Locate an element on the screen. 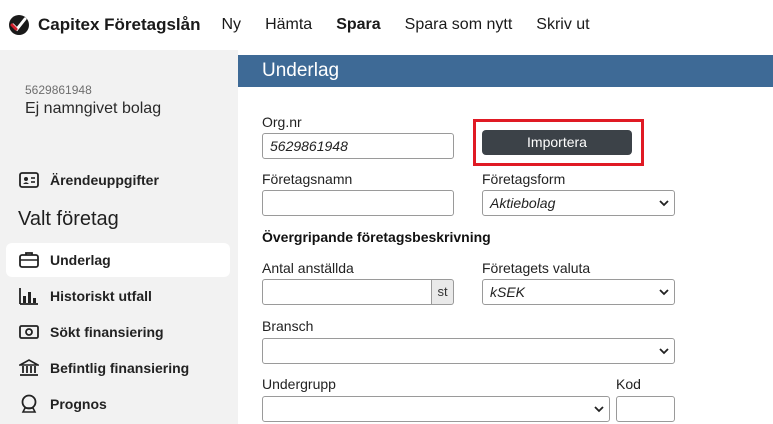  undergrupp-label: Undergrupp is located at coordinates (299, 384).